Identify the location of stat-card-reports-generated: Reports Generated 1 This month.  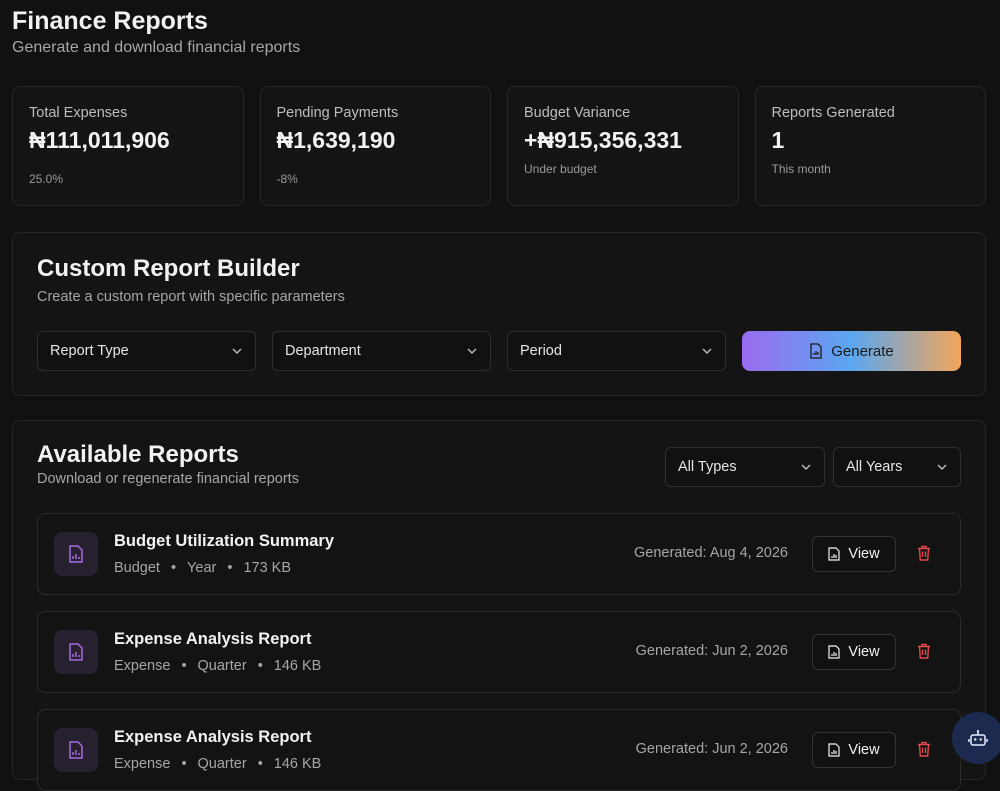
(870, 146).